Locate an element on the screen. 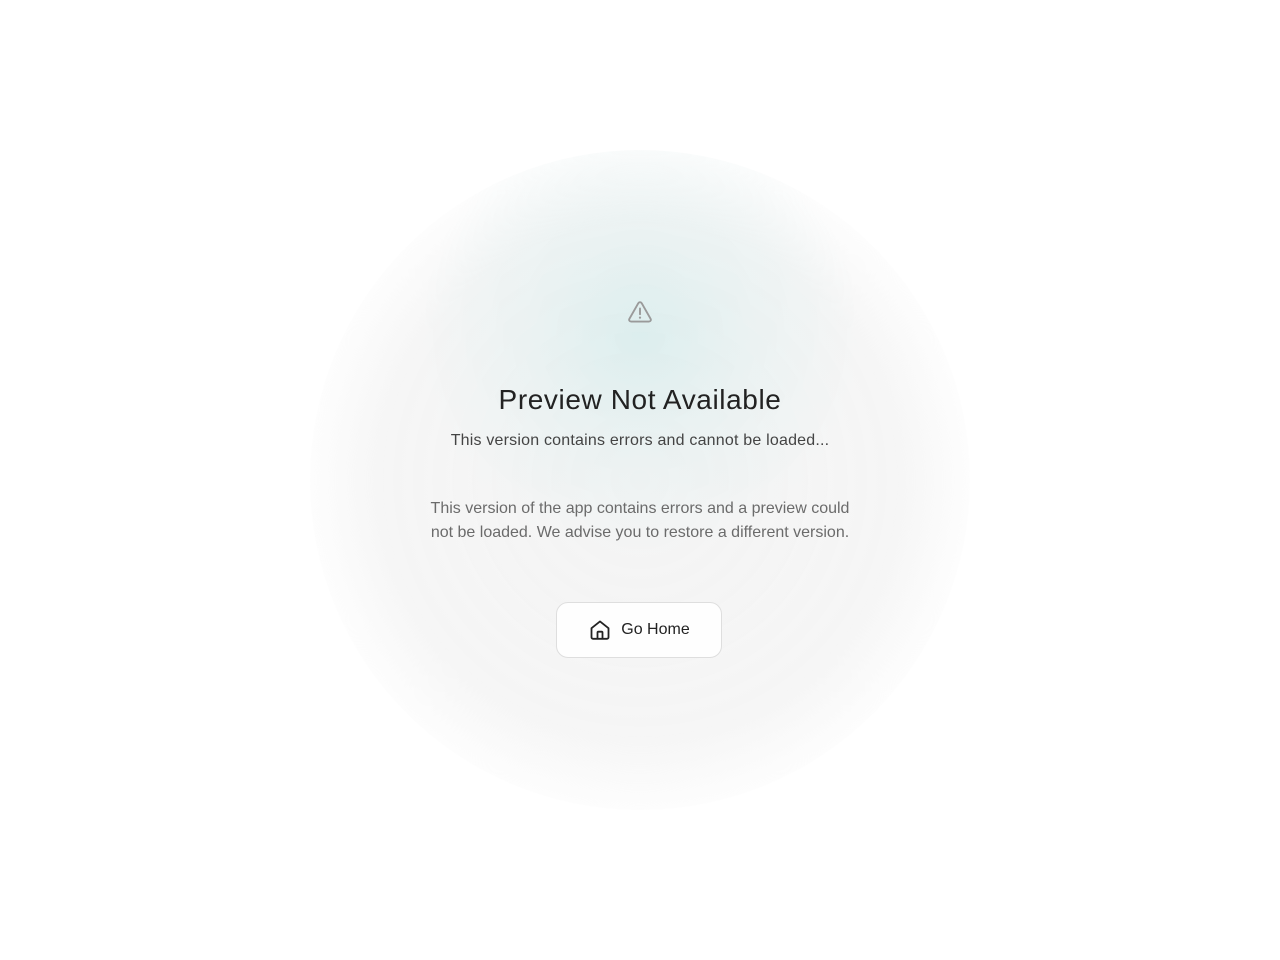 This screenshot has width=1280, height=960. home-icon is located at coordinates (600, 630).